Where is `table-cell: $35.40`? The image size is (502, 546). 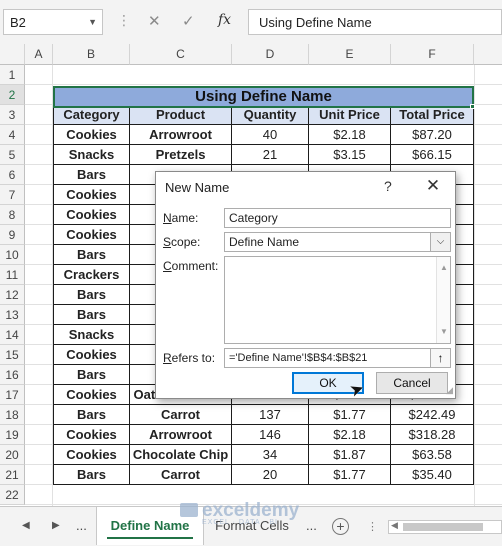 table-cell: $35.40 is located at coordinates (432, 475).